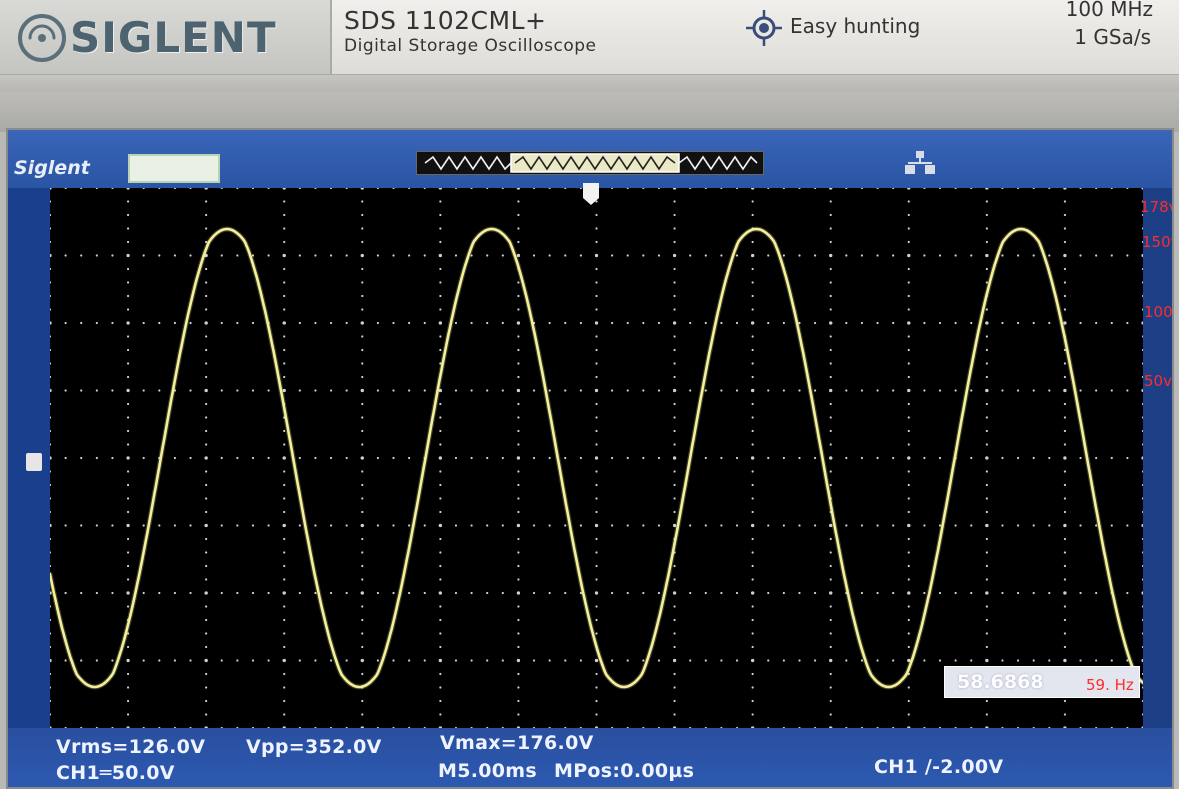 This screenshot has width=1179, height=789. I want to click on horizontal-position-readout: MPos:0.00µs, so click(624, 771).